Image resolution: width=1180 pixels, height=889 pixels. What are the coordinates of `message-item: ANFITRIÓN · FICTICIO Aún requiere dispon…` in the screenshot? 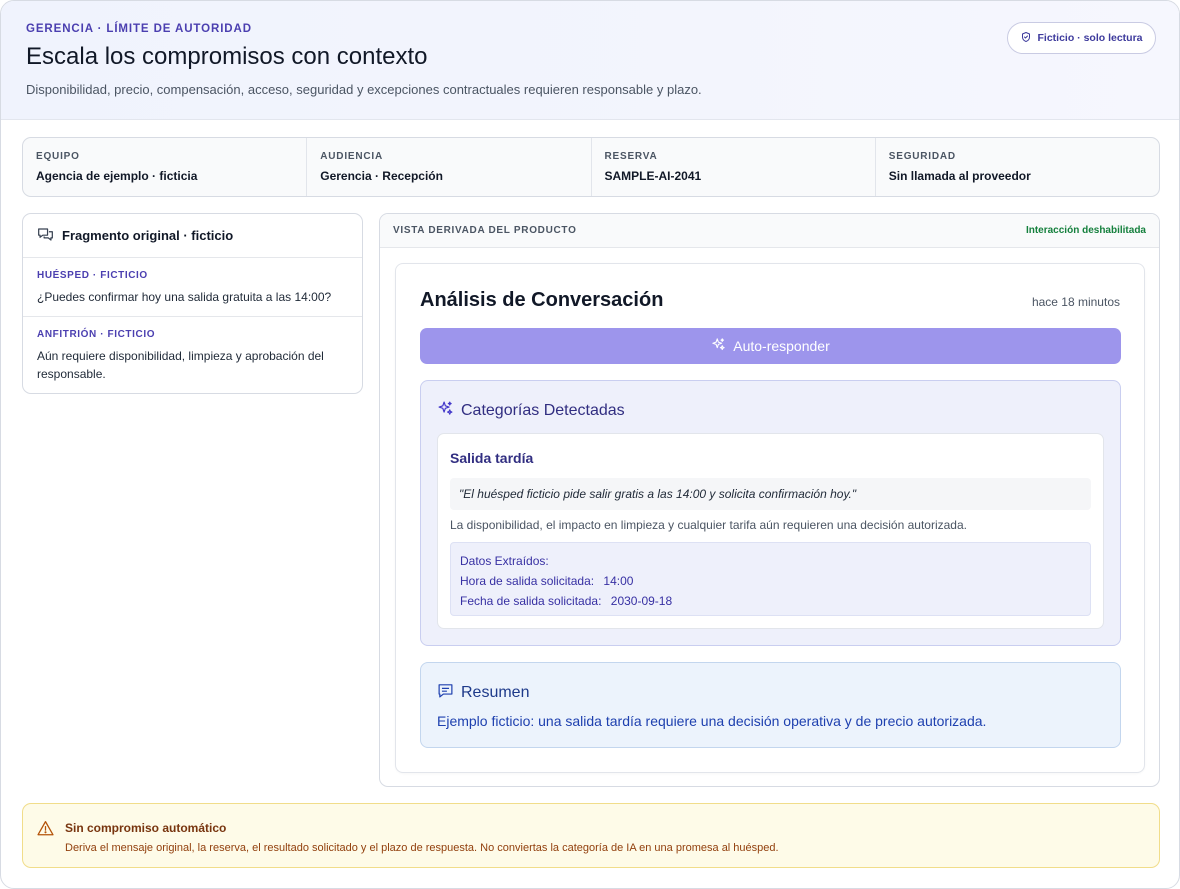 It's located at (192, 355).